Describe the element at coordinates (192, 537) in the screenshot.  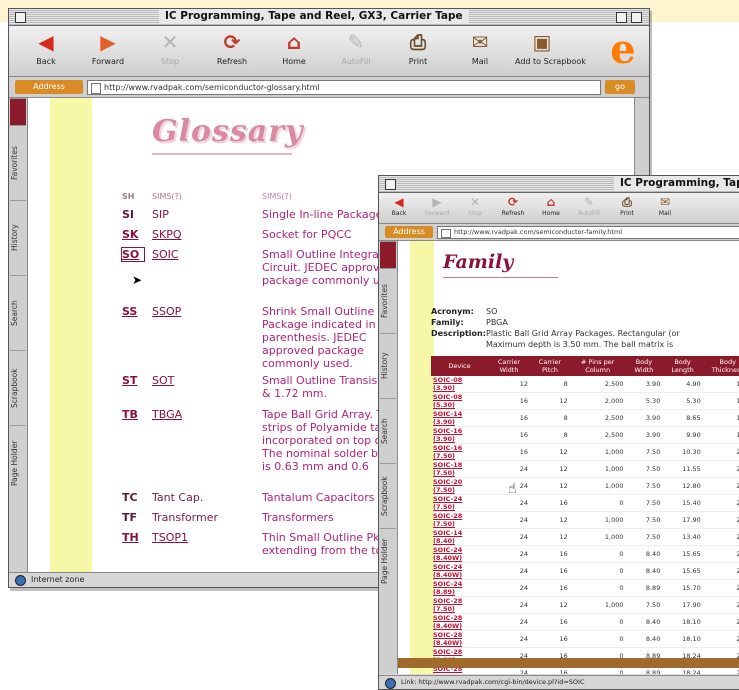
I see `glossary-package: TSOP1` at that location.